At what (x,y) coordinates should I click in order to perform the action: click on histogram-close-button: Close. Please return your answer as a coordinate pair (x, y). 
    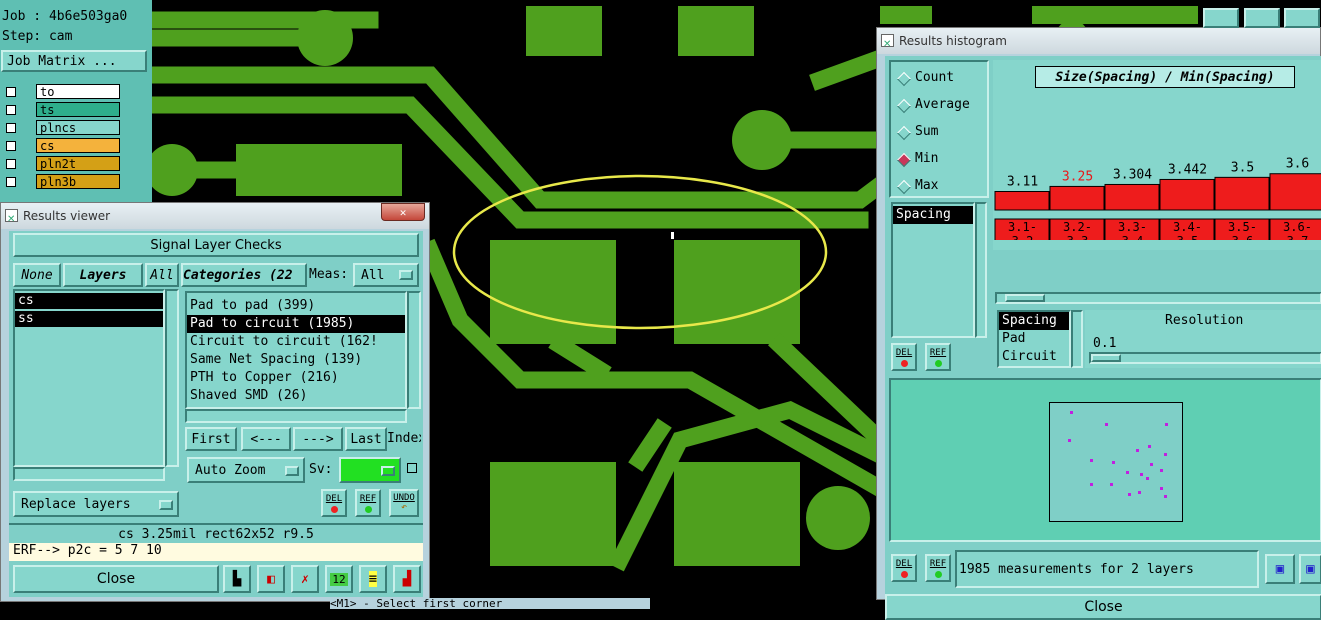
    Looking at the image, I should click on (1103, 607).